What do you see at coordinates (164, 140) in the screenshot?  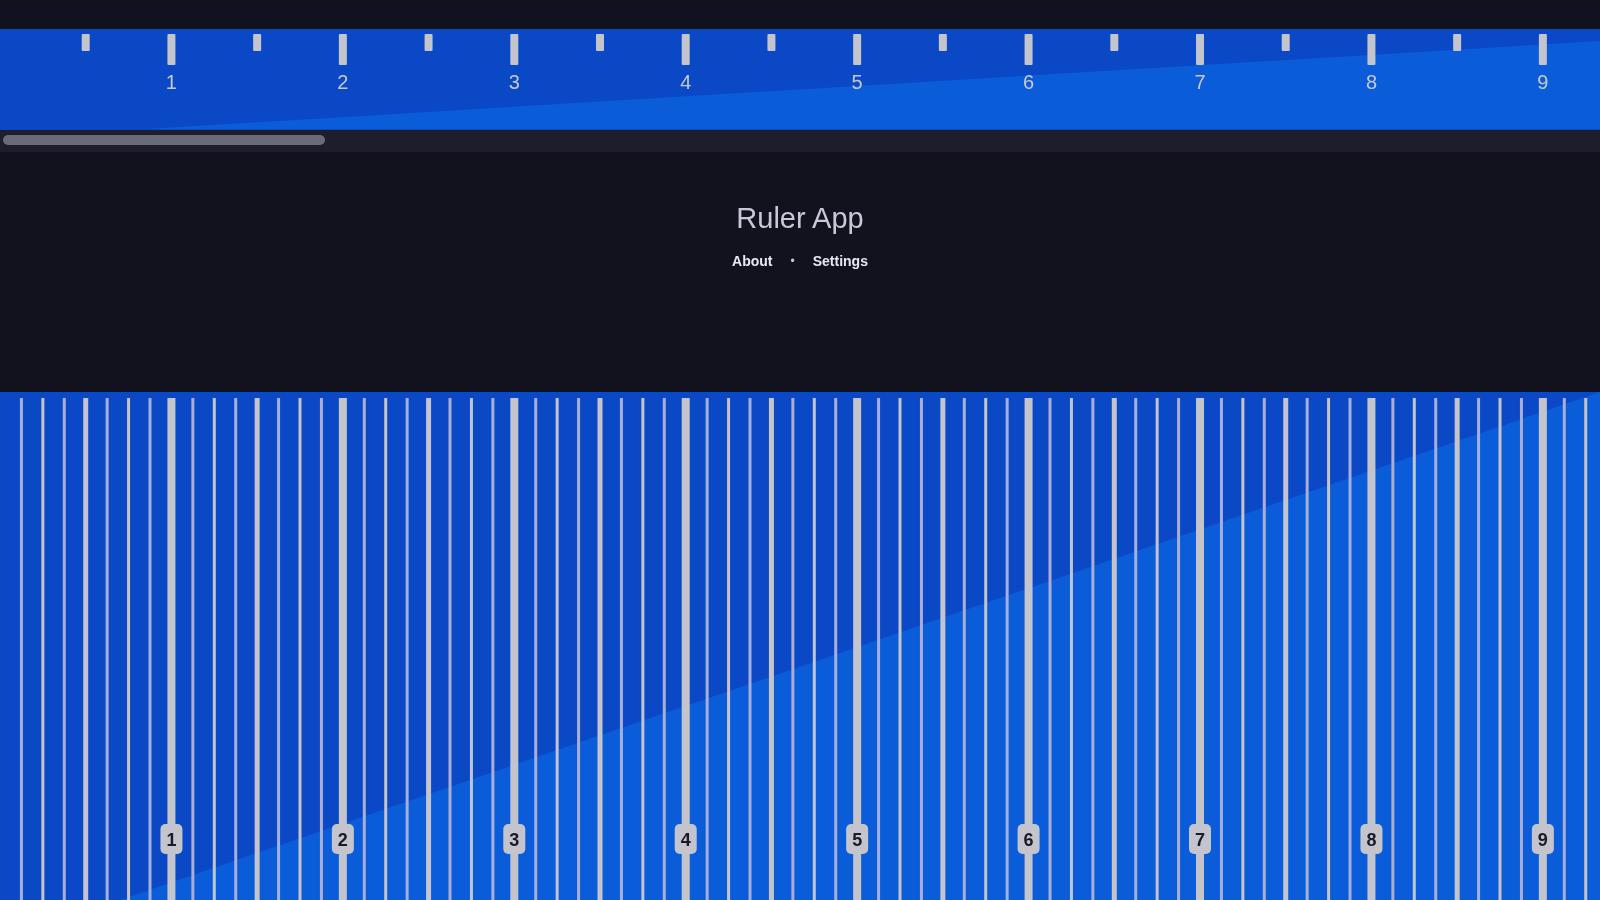 I see `scrollbar-thumb` at bounding box center [164, 140].